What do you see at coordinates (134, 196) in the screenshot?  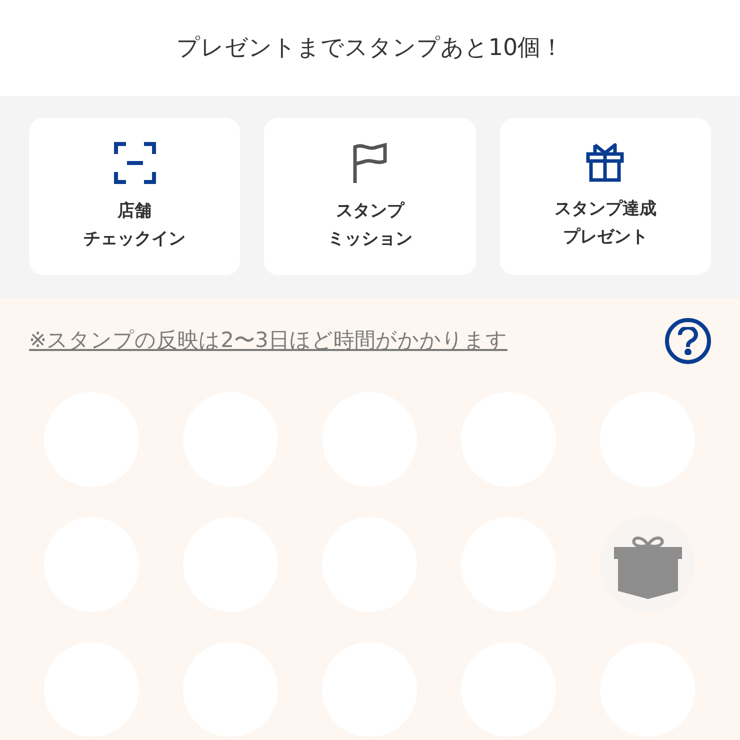 I see `menu-card: 店舗 チェックイン` at bounding box center [134, 196].